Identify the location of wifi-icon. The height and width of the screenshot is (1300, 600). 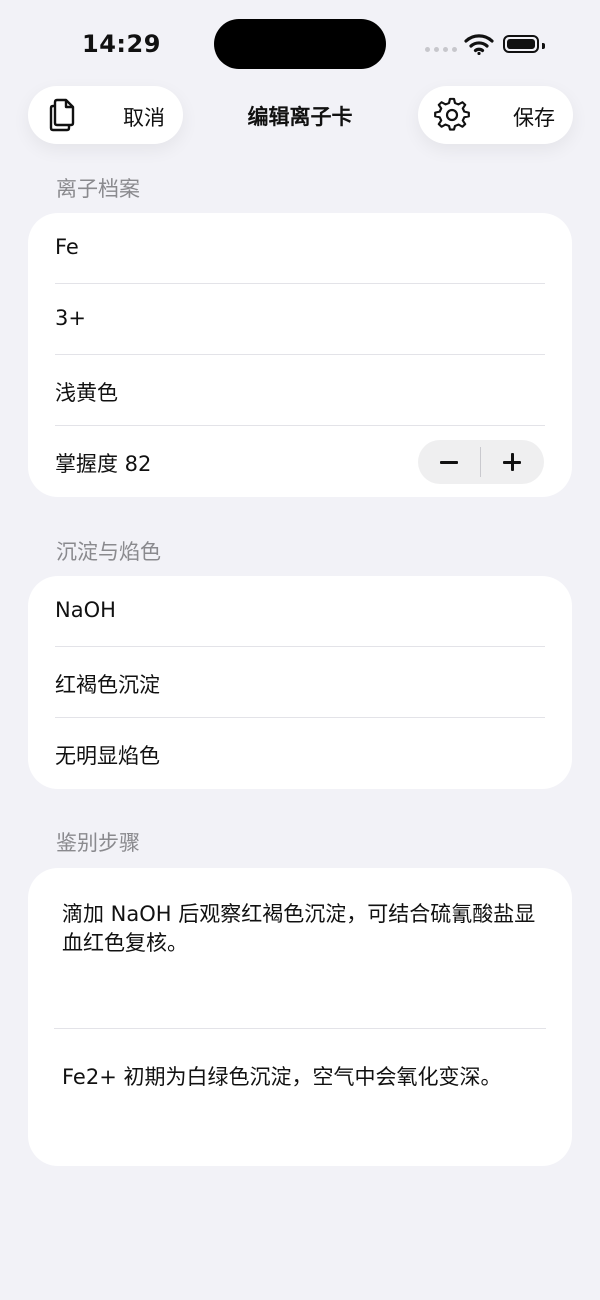
(479, 44).